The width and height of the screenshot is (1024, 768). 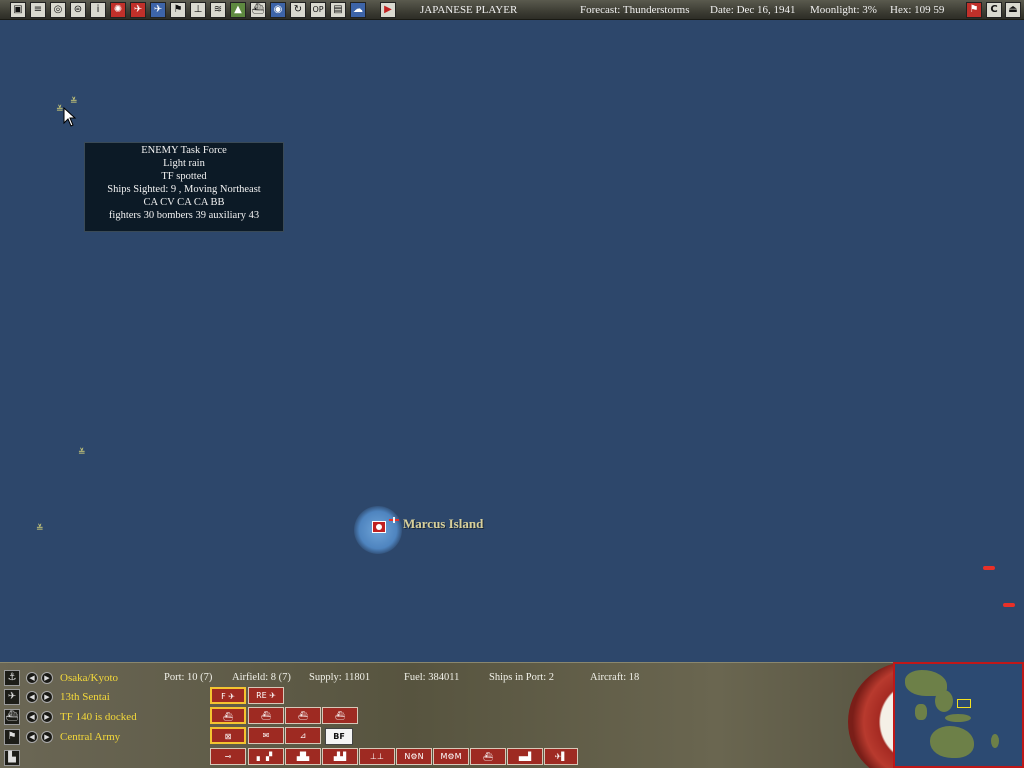 I want to click on air-unit-icon, so click(x=394, y=520).